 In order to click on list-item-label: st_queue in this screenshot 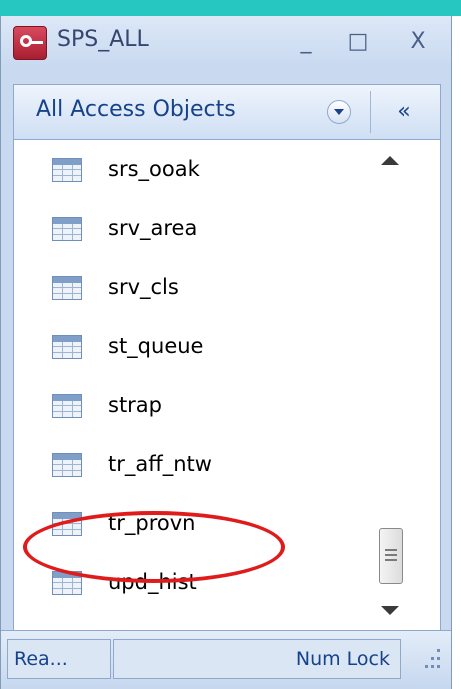, I will do `click(156, 346)`.